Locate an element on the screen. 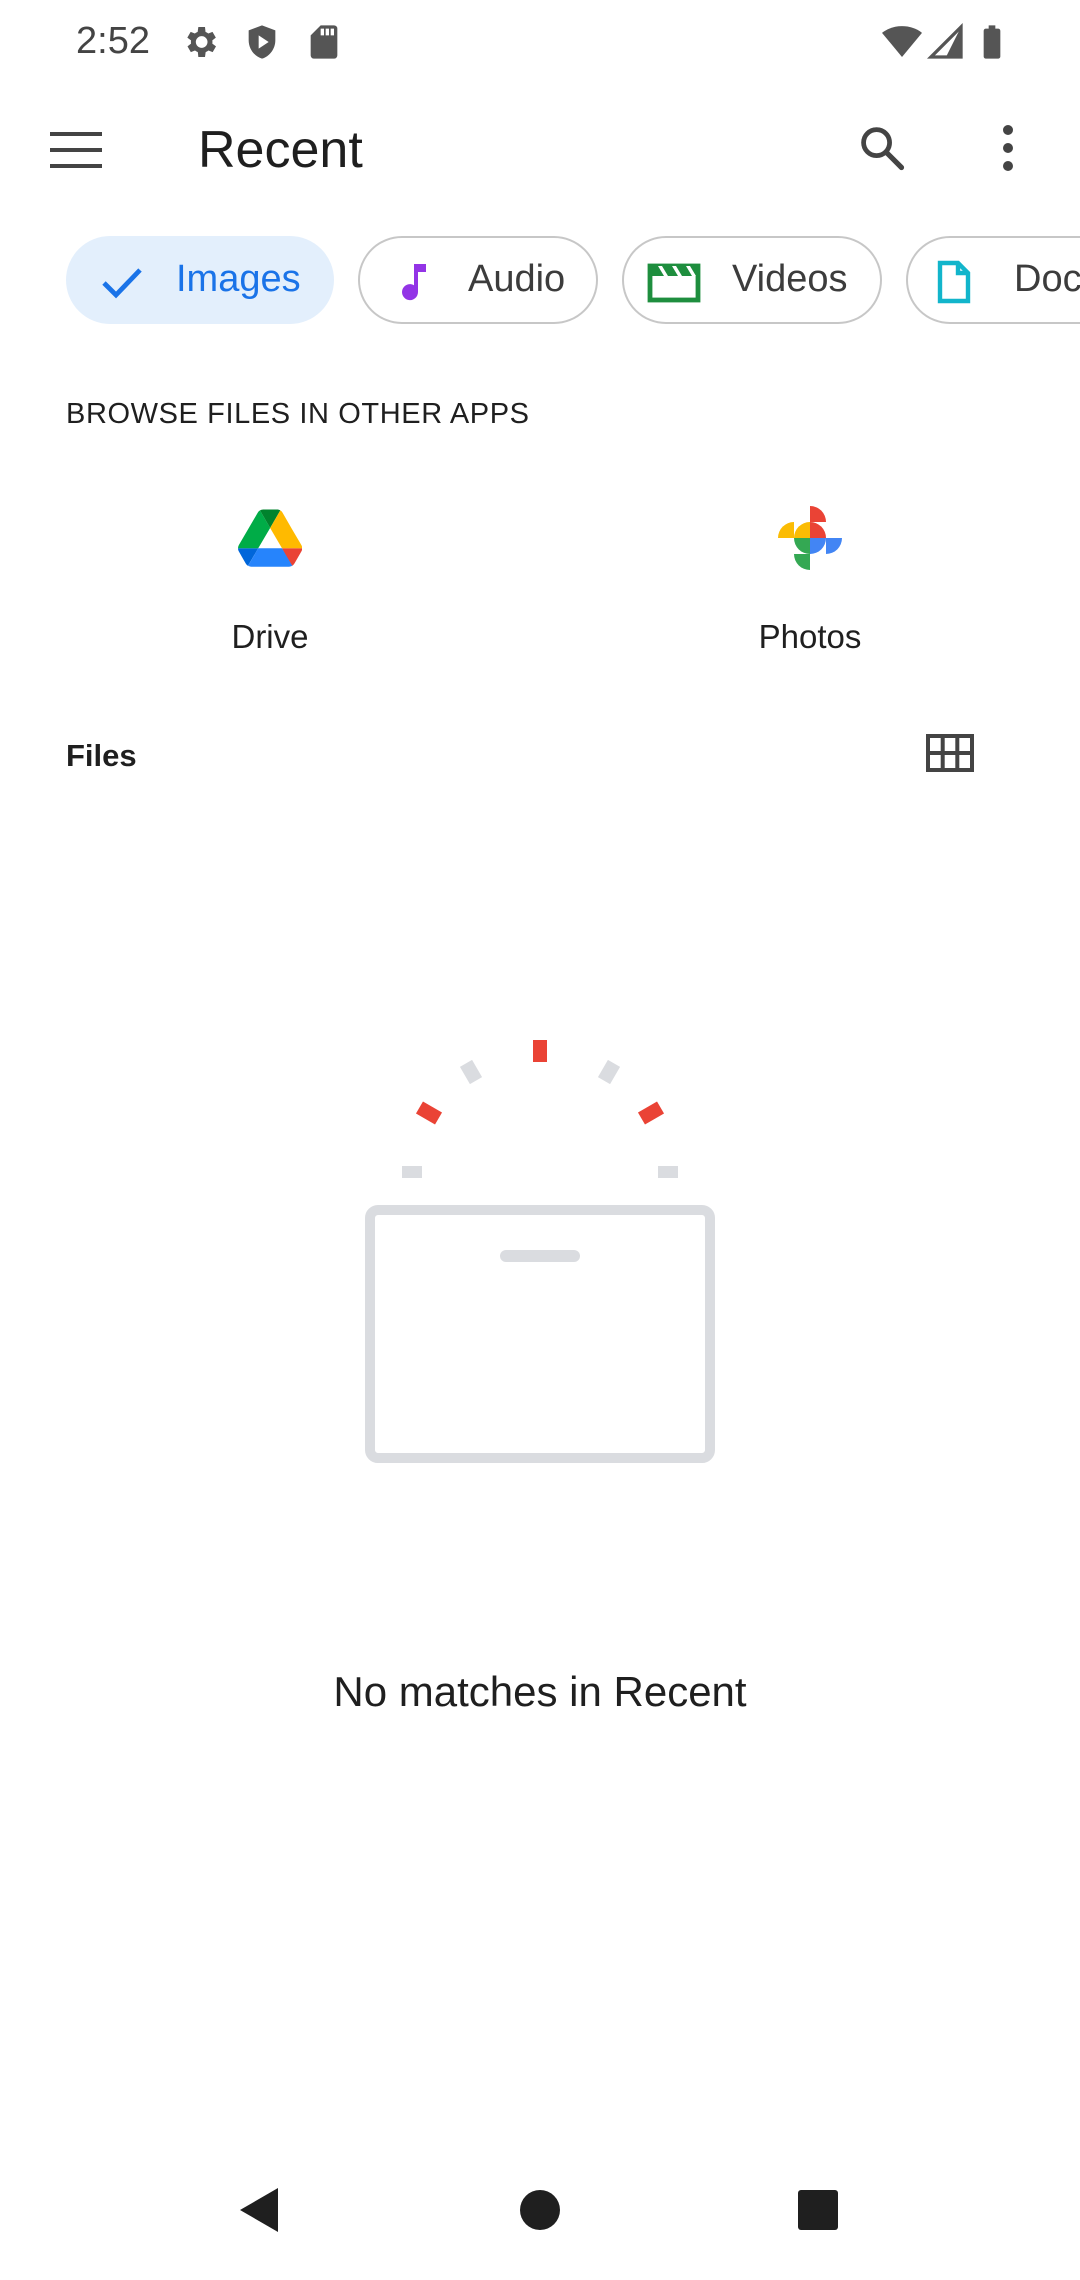 The image size is (1080, 2280). home-icon is located at coordinates (540, 2210).